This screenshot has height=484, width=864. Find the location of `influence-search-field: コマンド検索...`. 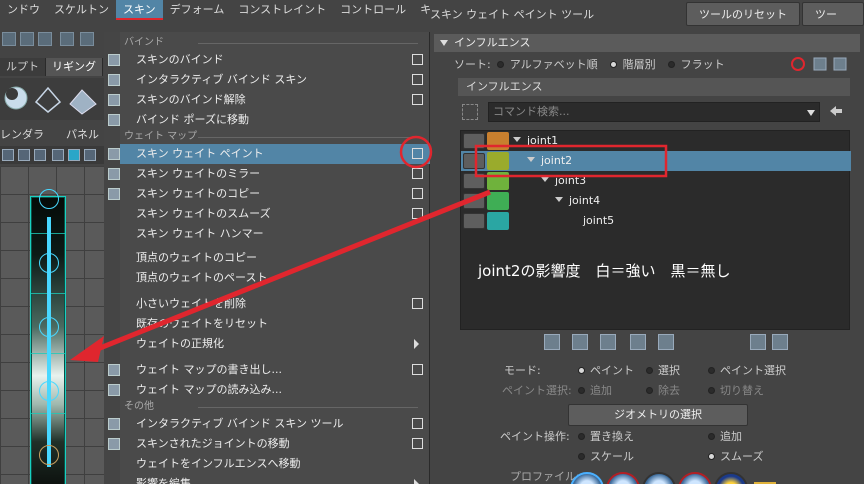

influence-search-field: コマンド検索... is located at coordinates (654, 112).